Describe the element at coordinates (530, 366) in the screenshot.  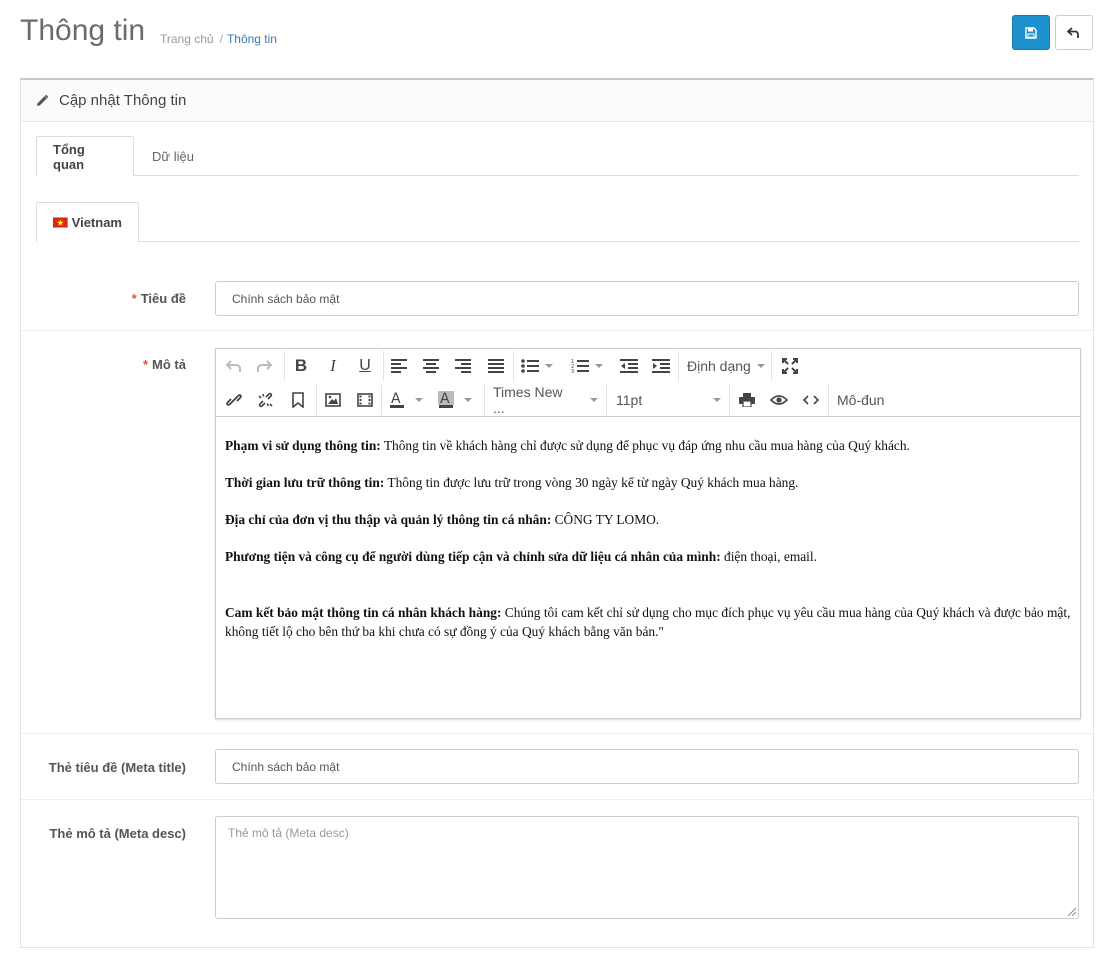
I see `bullet-list-icon` at that location.